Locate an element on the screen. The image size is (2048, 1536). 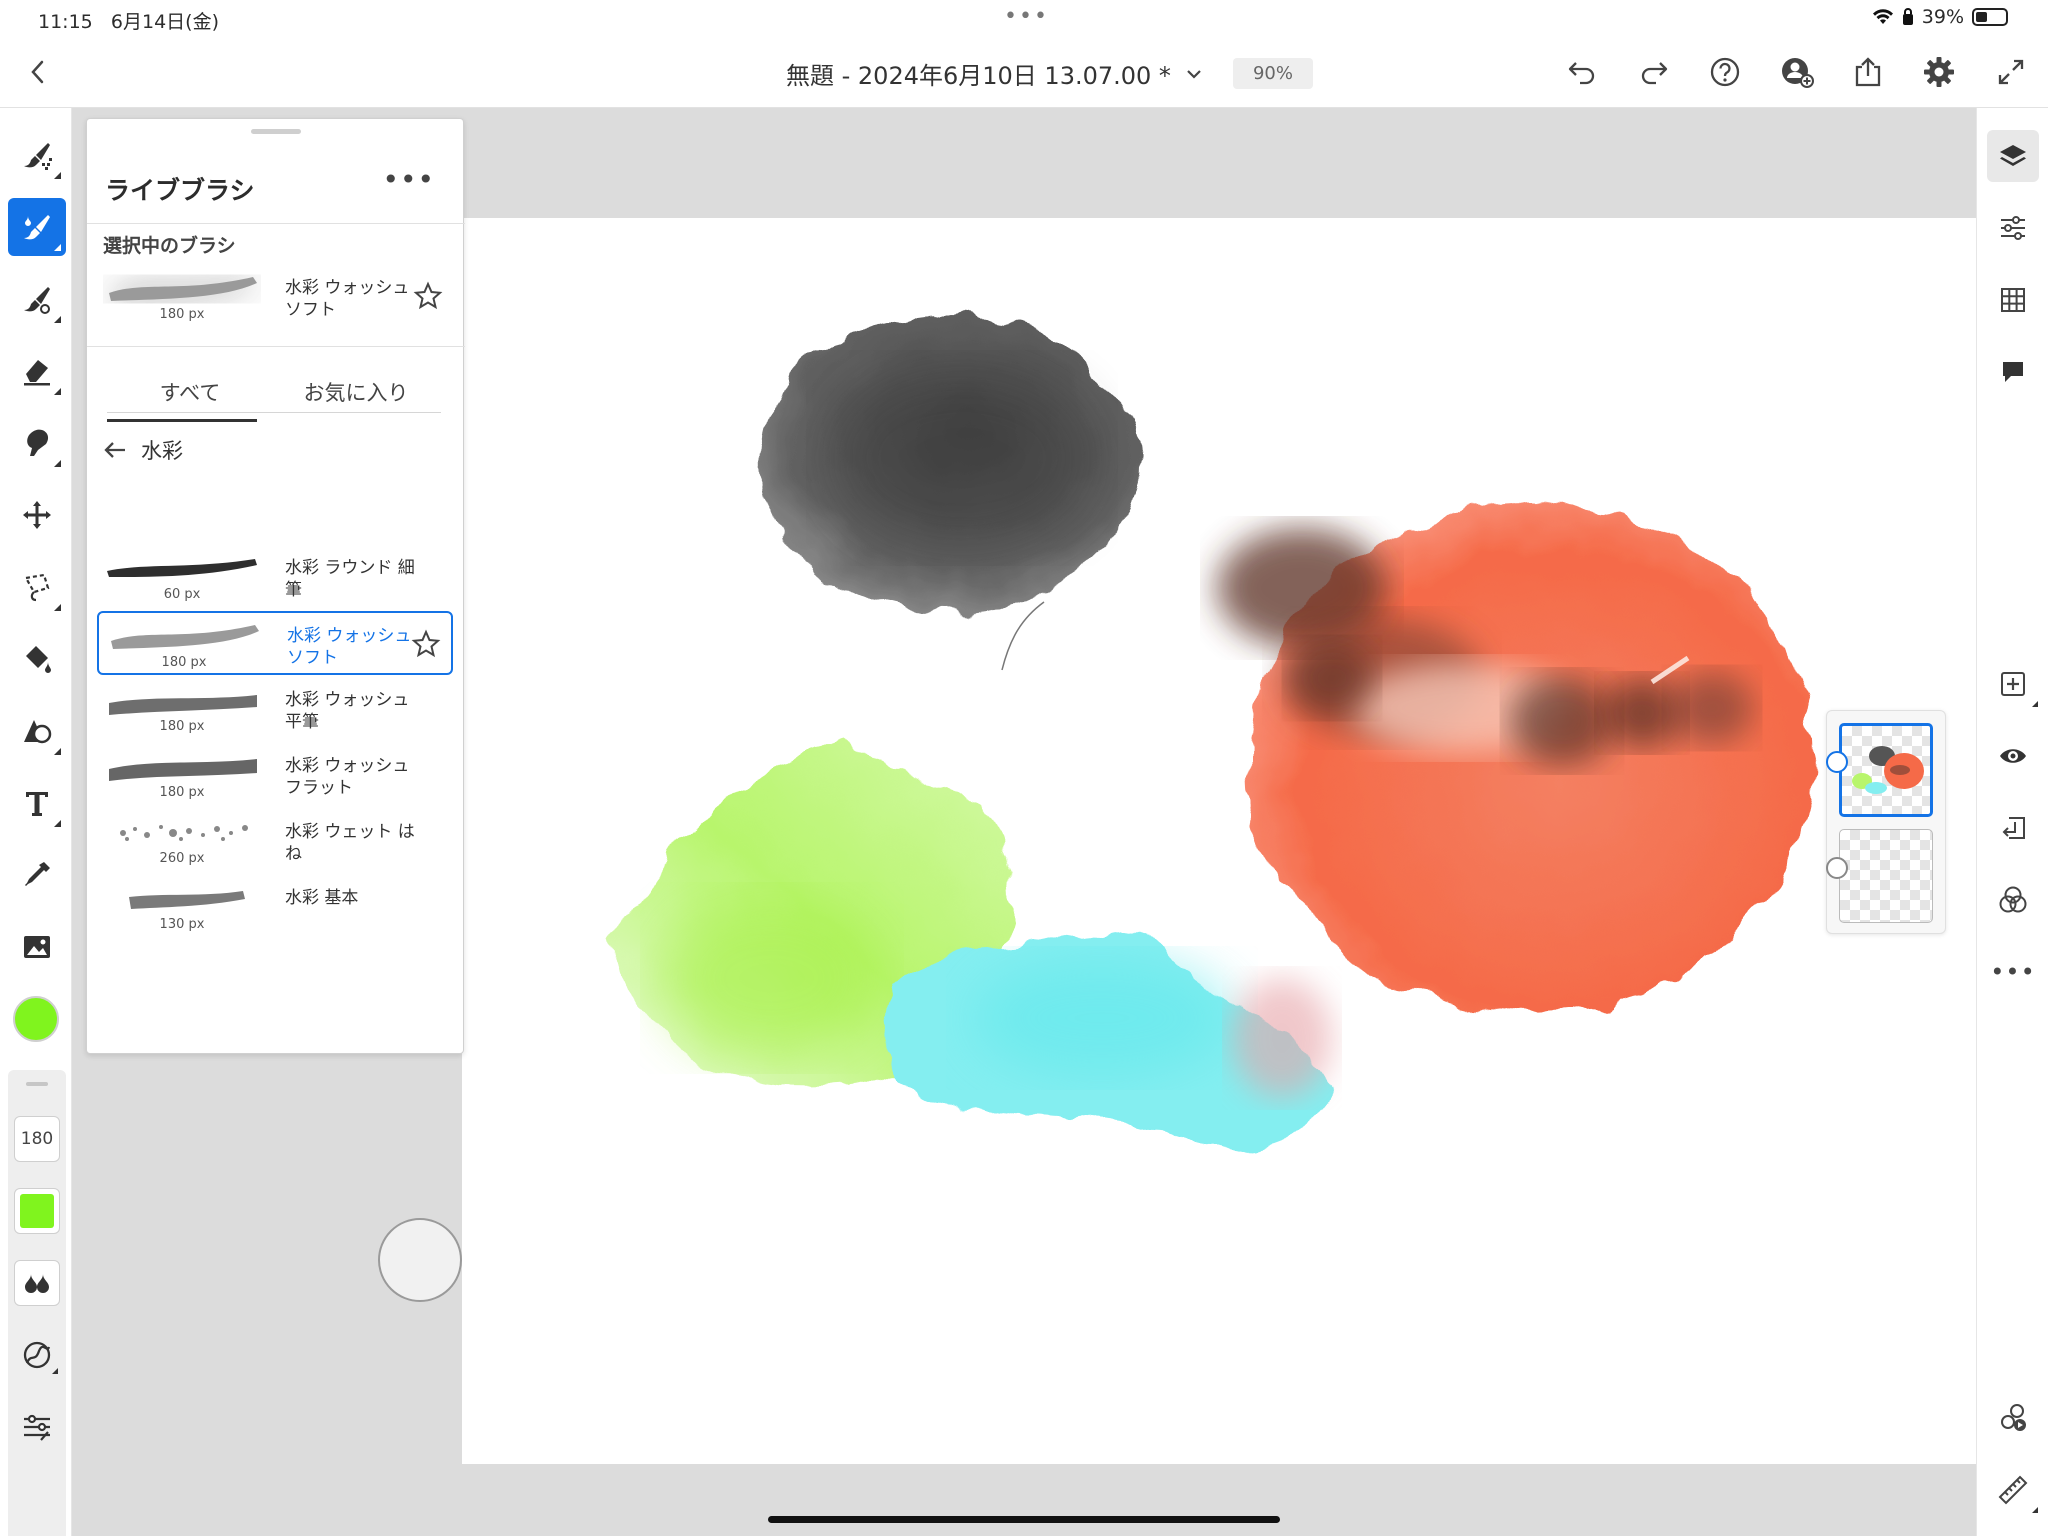
brush-item: 180 px 水彩 ウォッシュ 平筆 is located at coordinates (275, 709).